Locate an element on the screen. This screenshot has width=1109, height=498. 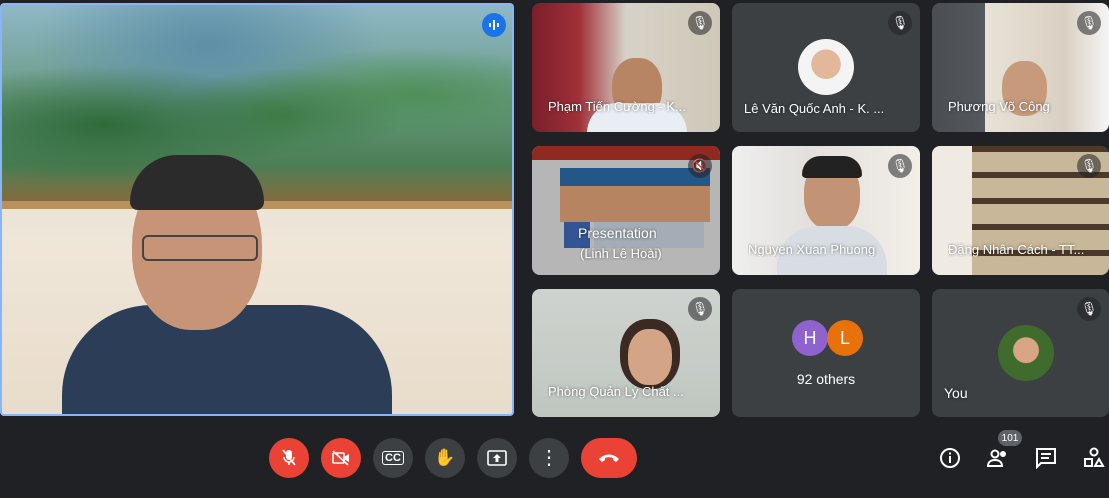
presentation-tile: 🔇 Presentation (Linh Lê Hoài) is located at coordinates (626, 210).